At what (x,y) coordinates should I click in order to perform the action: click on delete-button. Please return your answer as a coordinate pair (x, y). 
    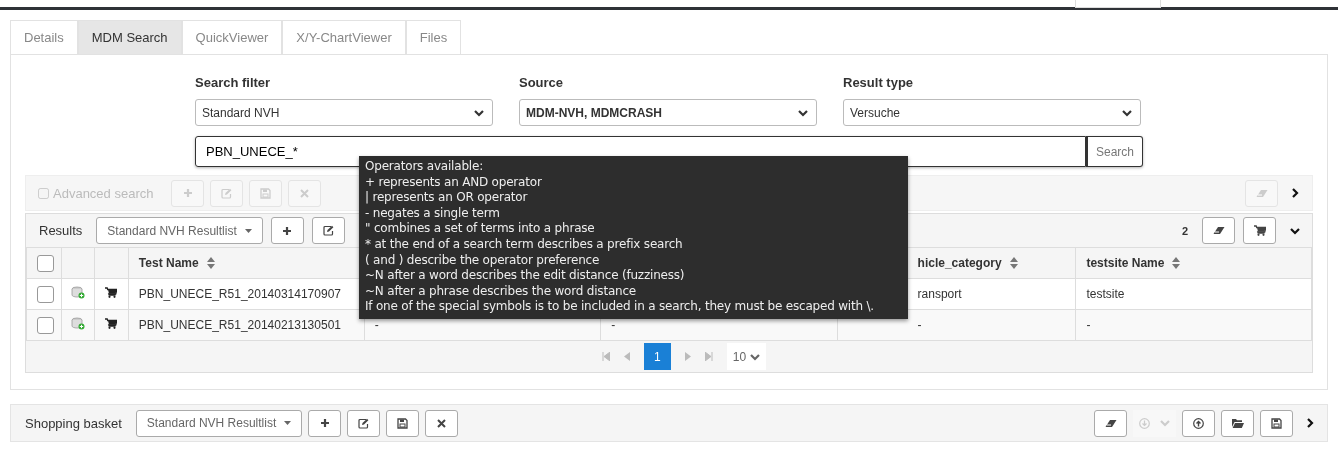
    Looking at the image, I should click on (442, 423).